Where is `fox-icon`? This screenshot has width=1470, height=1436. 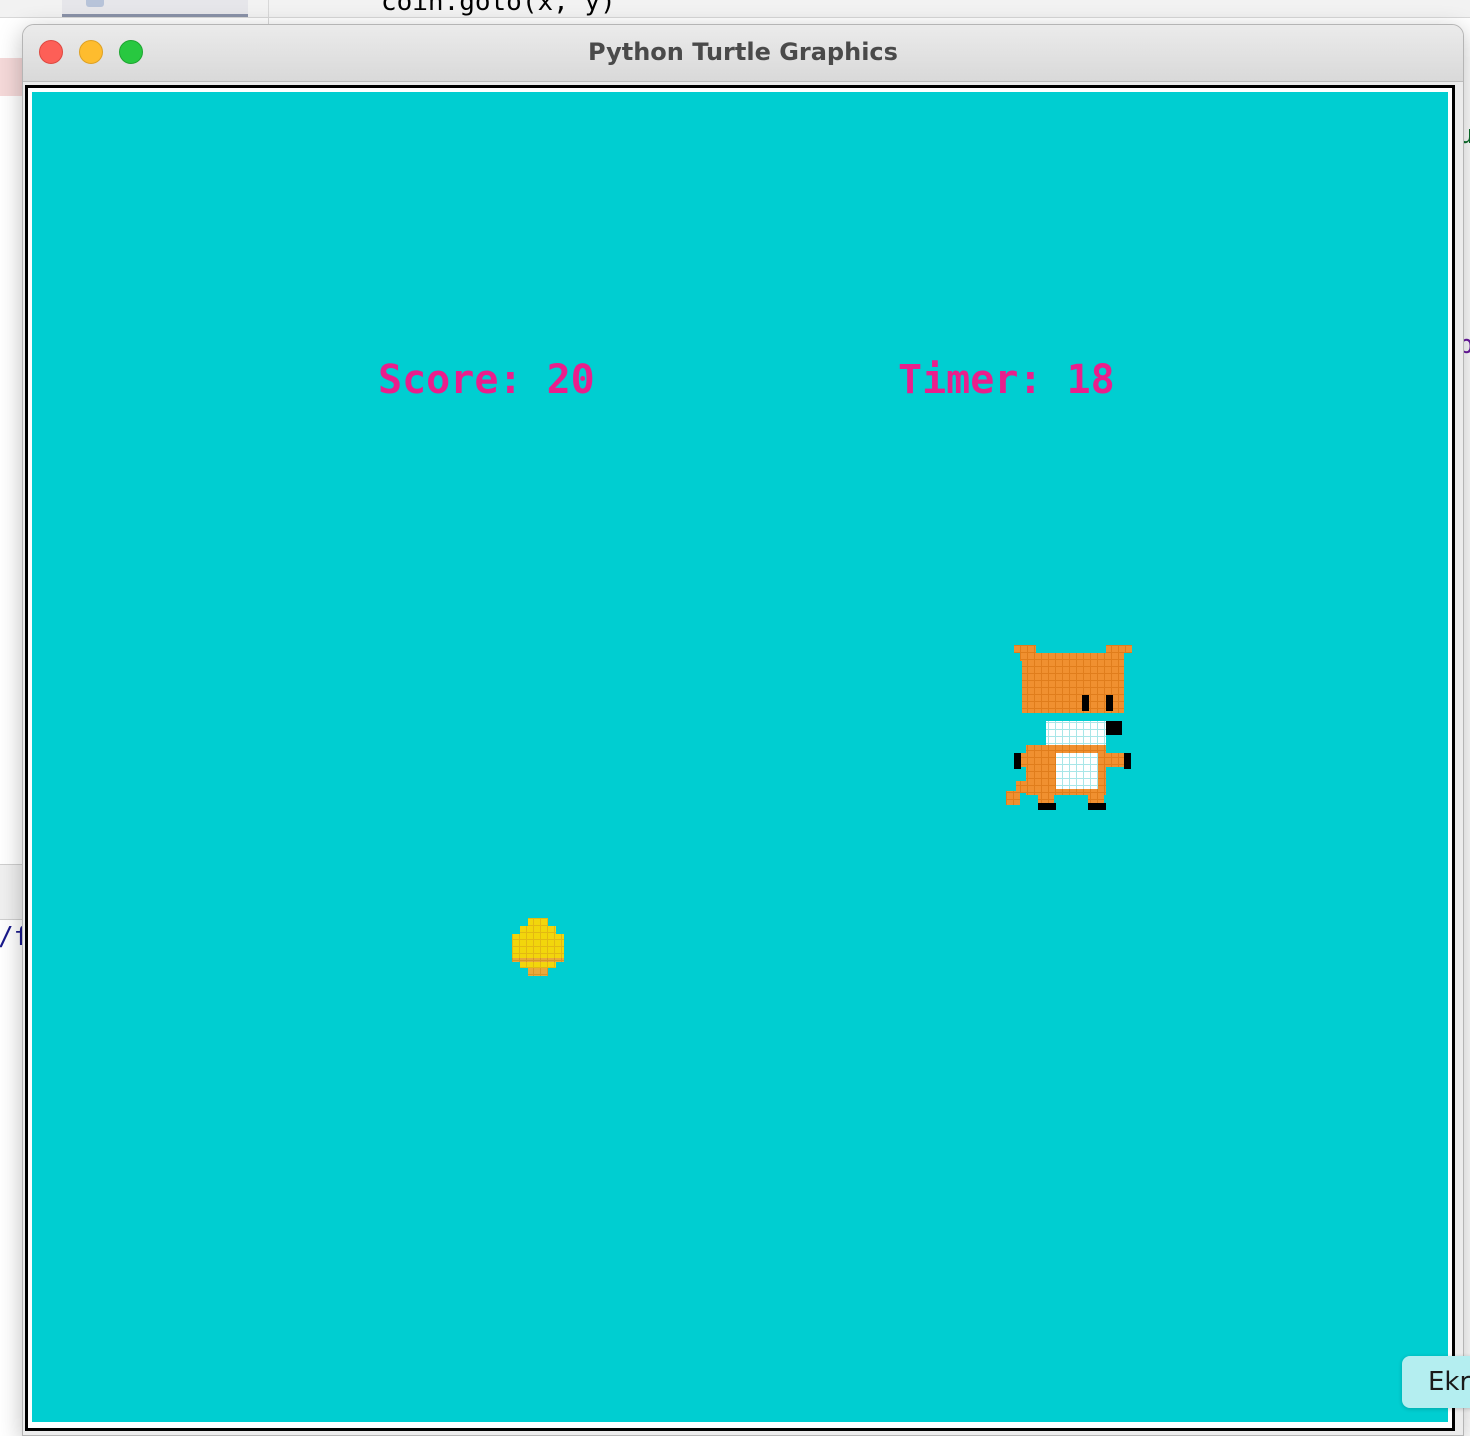 fox-icon is located at coordinates (1069, 727).